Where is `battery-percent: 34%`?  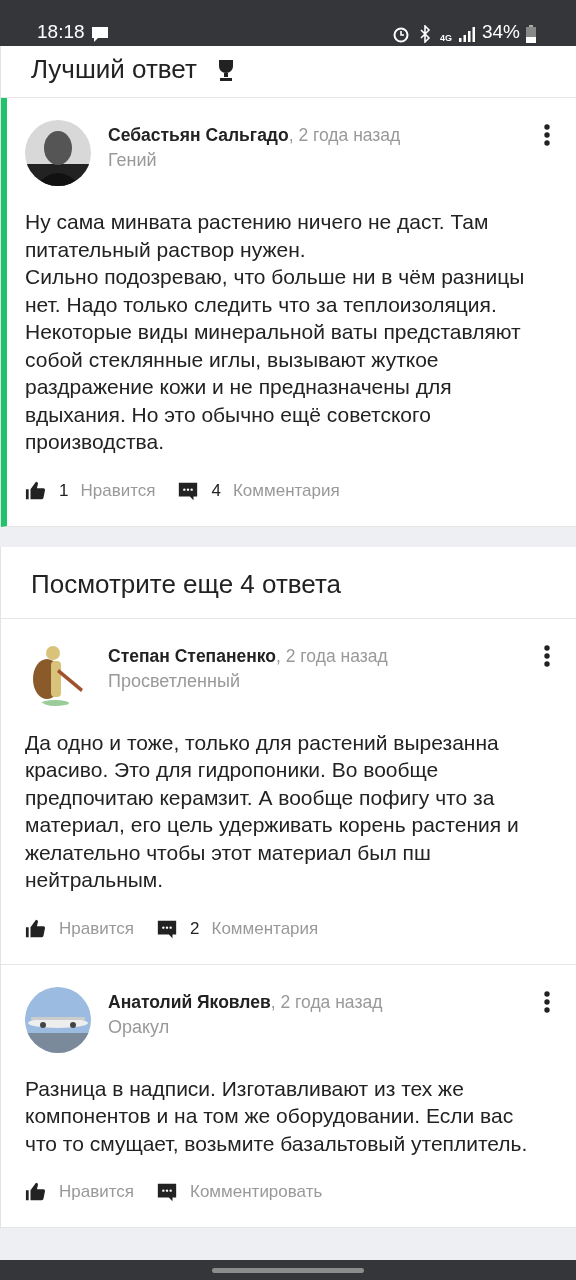 battery-percent: 34% is located at coordinates (500, 32).